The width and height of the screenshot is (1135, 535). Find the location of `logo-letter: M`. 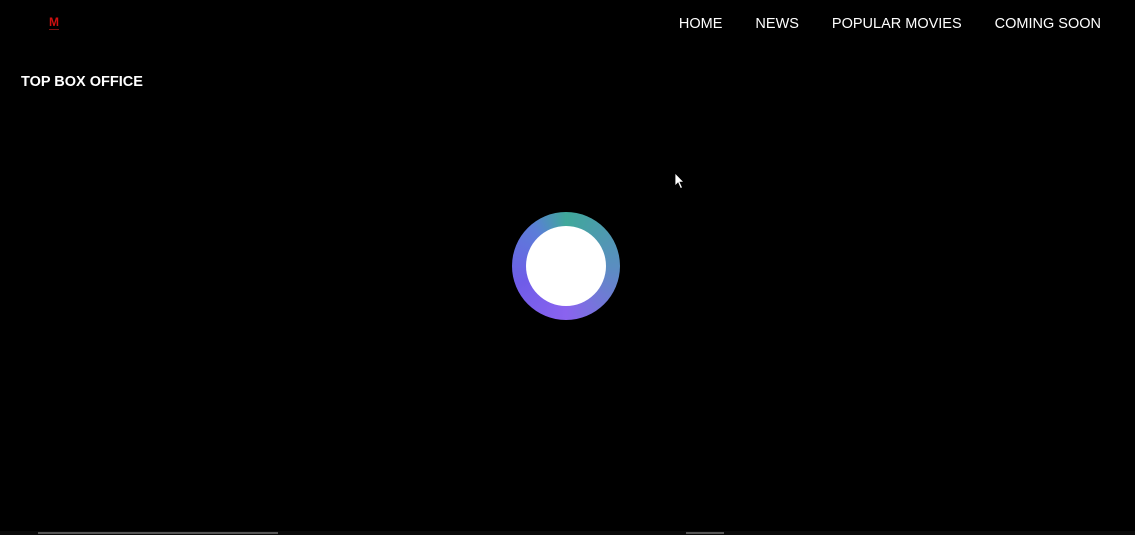

logo-letter: M is located at coordinates (54, 22).